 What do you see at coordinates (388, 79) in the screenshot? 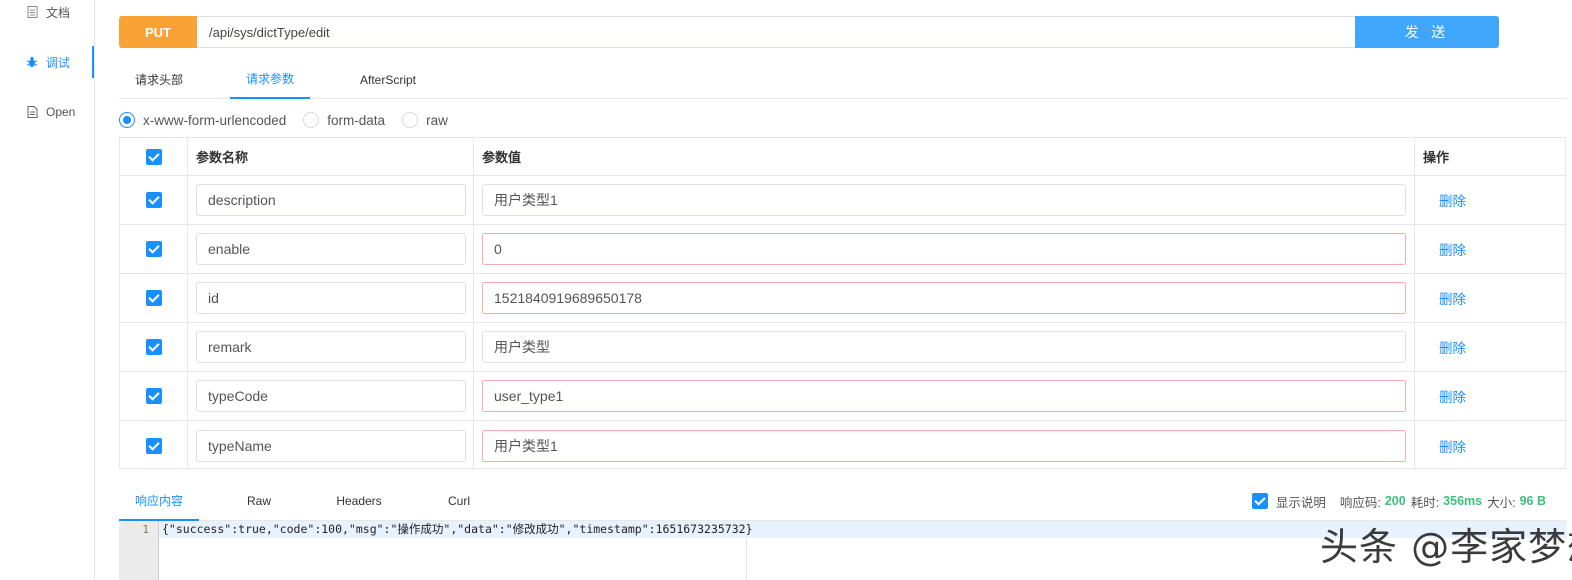
I see `tab-afterscript: AfterScript` at bounding box center [388, 79].